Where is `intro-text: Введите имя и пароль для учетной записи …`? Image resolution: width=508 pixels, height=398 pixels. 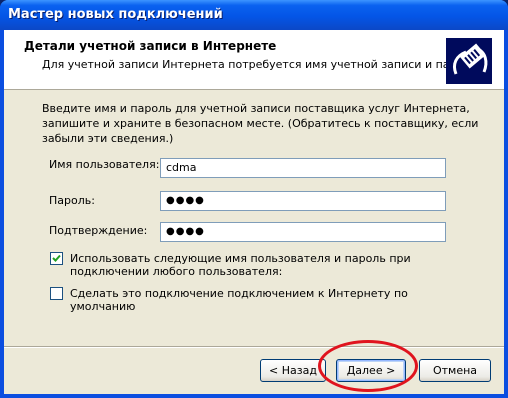 intro-text: Введите имя и пароль для учетной записи … is located at coordinates (260, 123).